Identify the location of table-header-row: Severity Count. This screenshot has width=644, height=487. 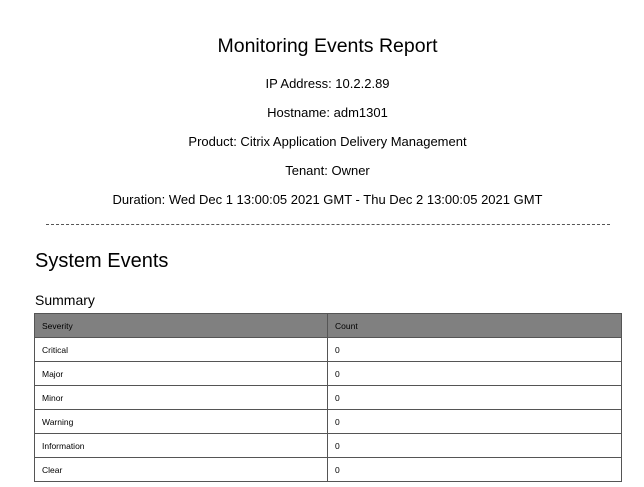
(328, 325).